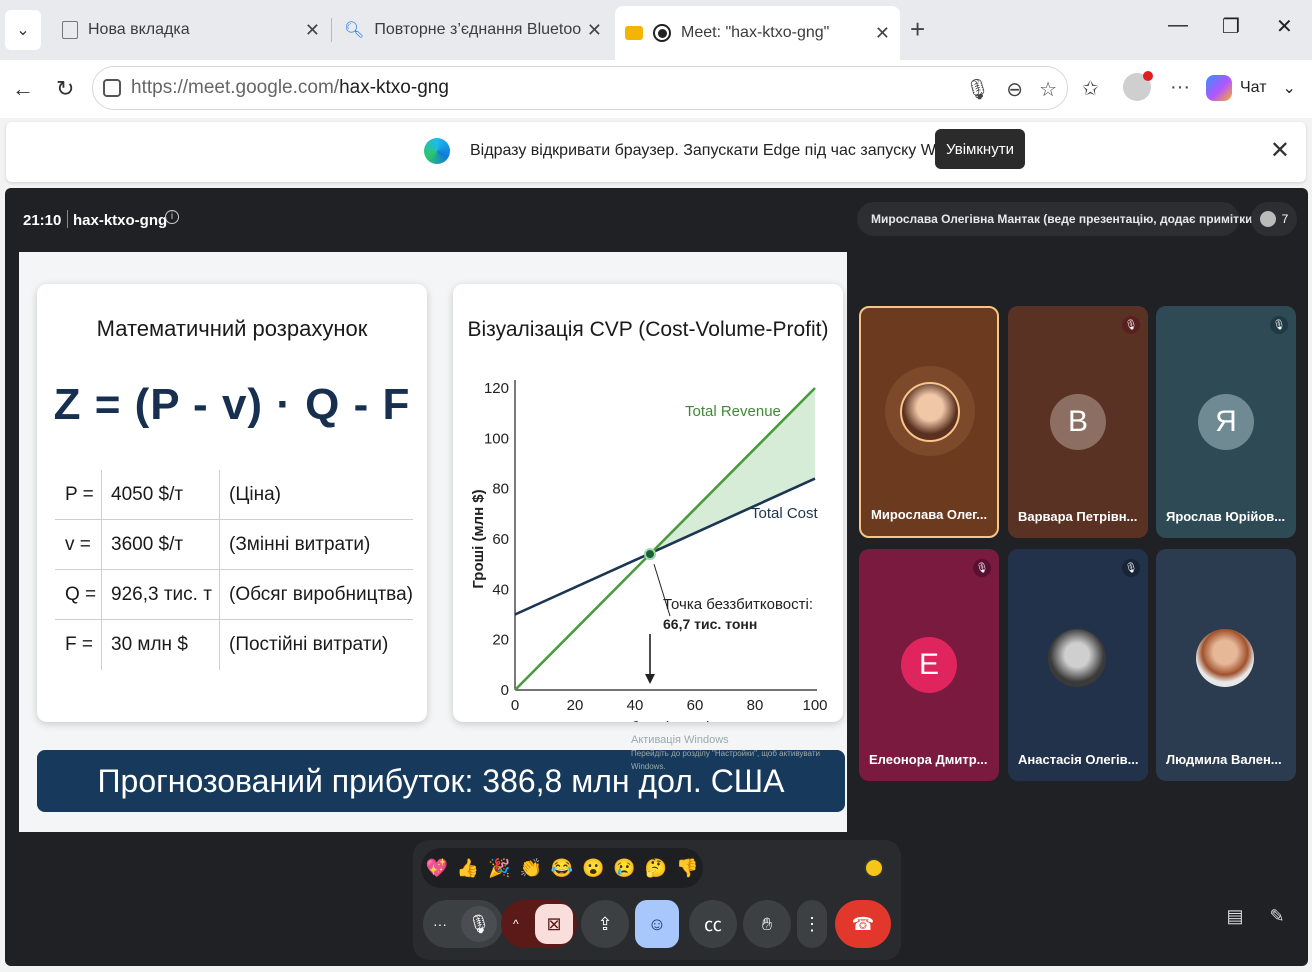 This screenshot has width=1312, height=972. What do you see at coordinates (1138, 86) in the screenshot?
I see `profile-avatar` at bounding box center [1138, 86].